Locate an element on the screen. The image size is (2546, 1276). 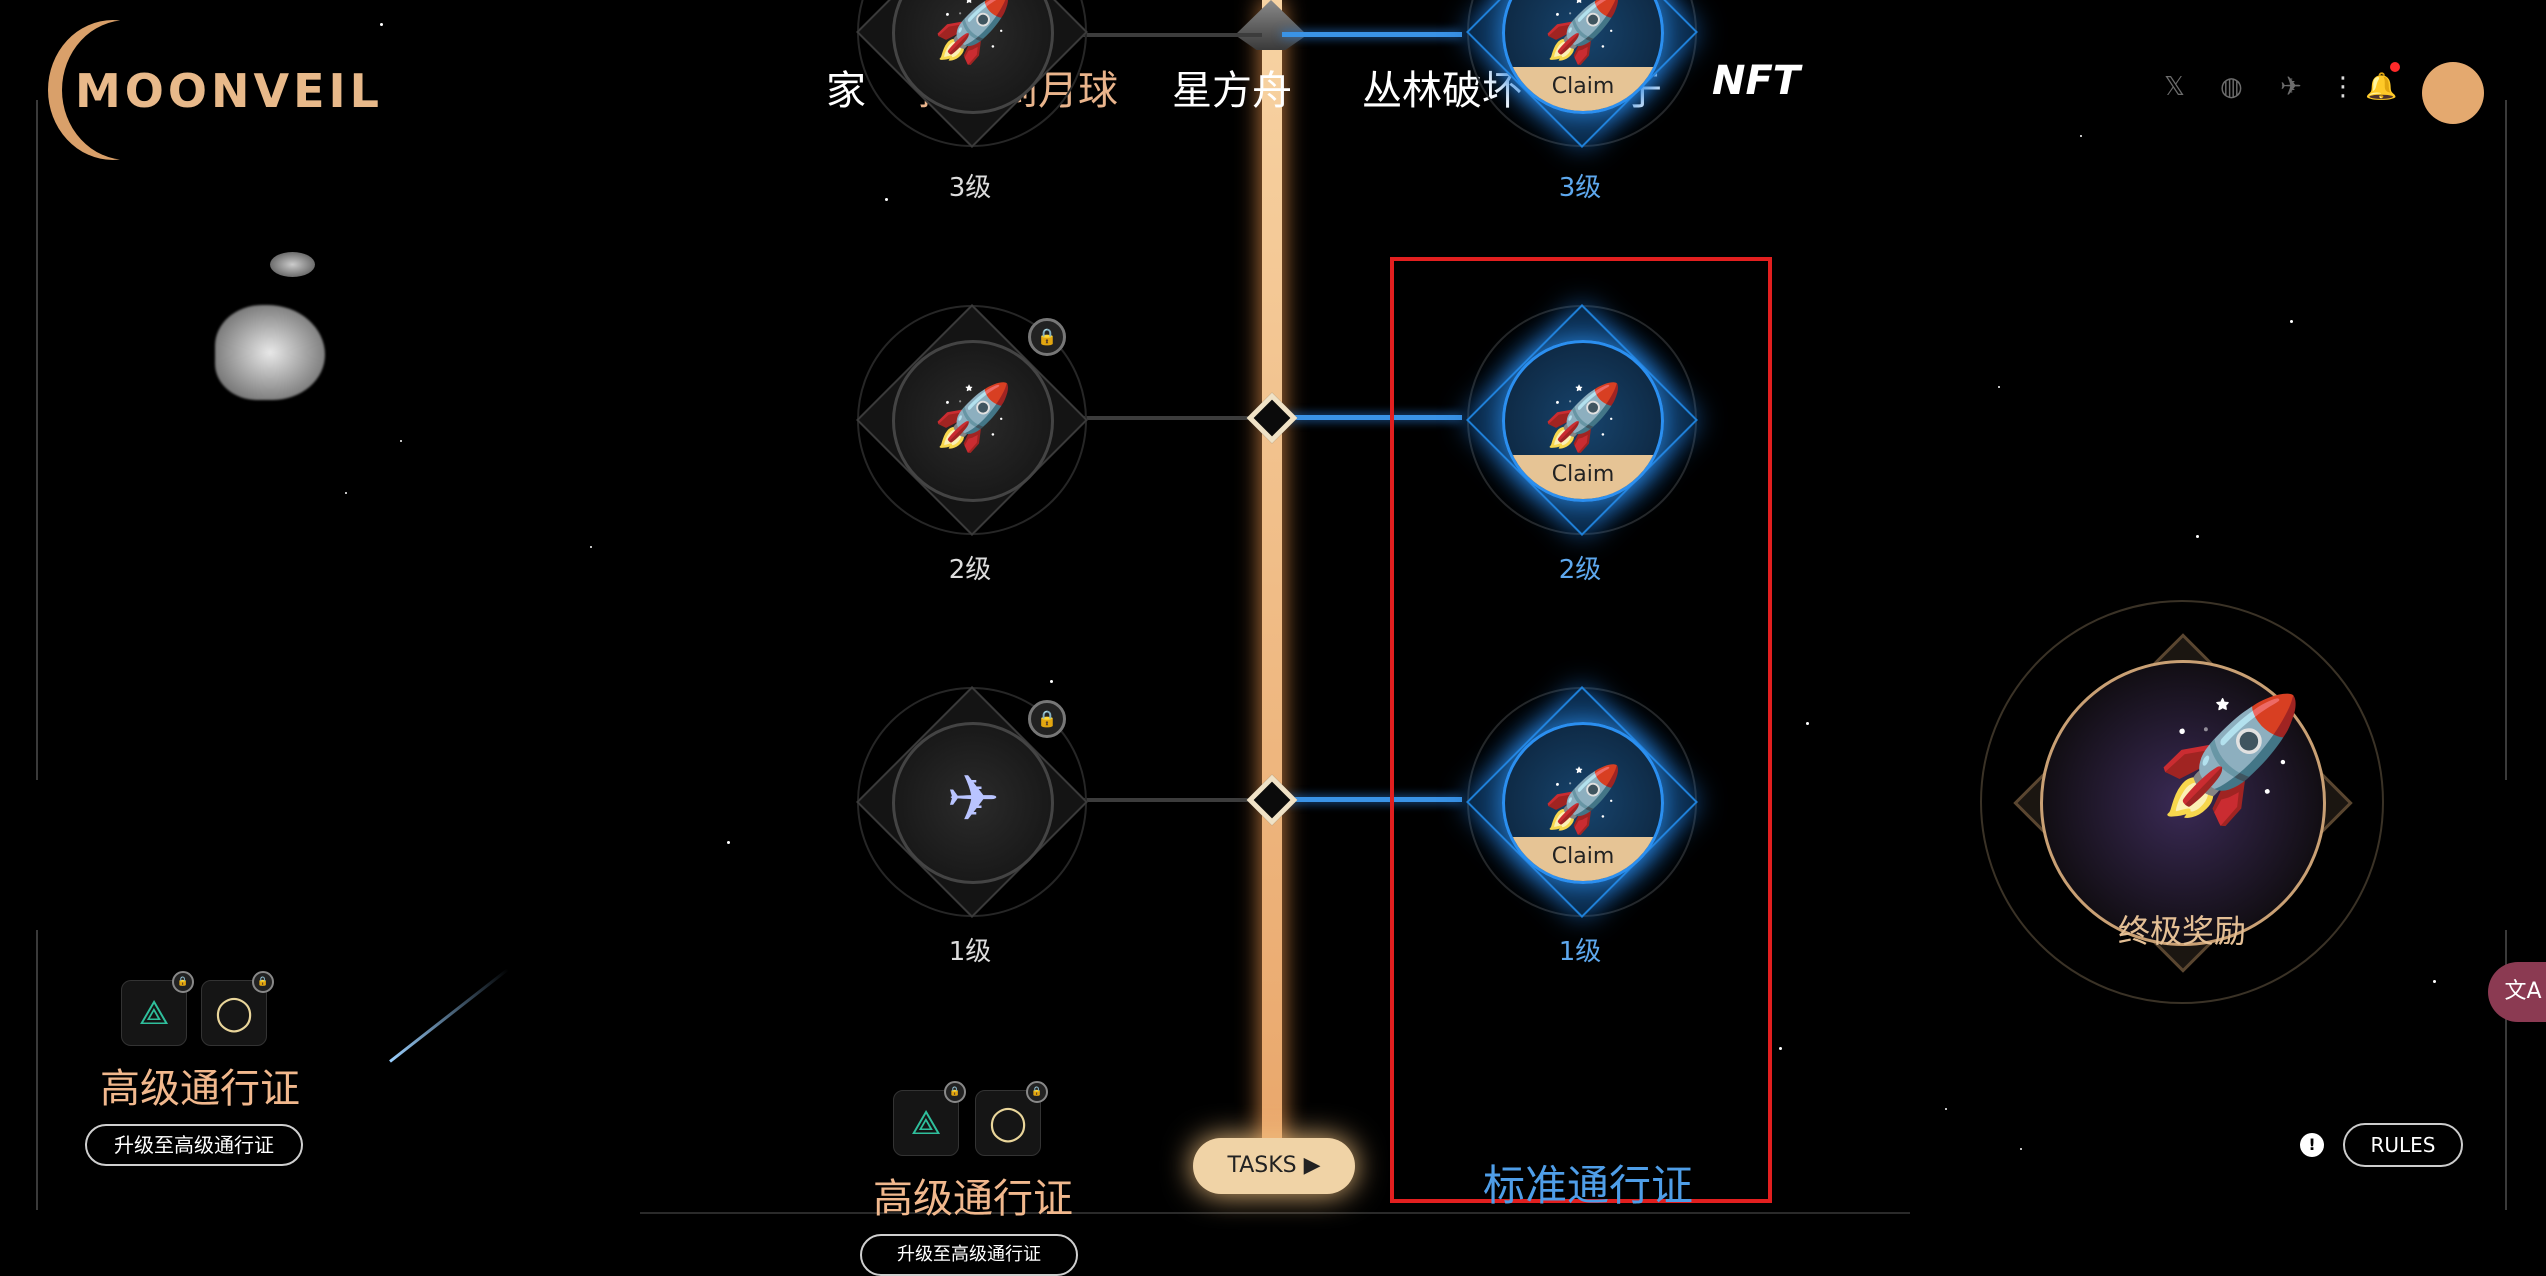
premium-node-level-2: 🚀 🔒 is located at coordinates (970, 418).